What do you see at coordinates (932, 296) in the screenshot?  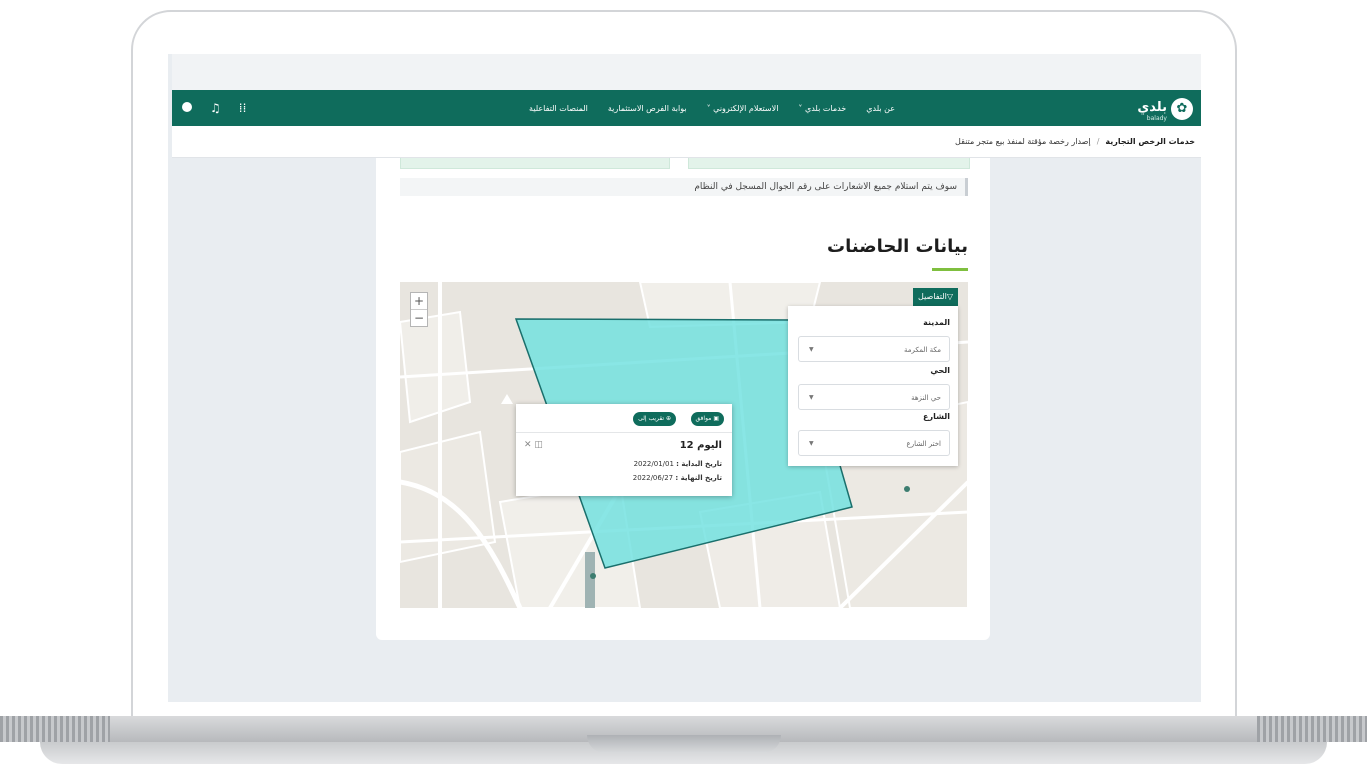 I see `details-label: التفاصيل` at bounding box center [932, 296].